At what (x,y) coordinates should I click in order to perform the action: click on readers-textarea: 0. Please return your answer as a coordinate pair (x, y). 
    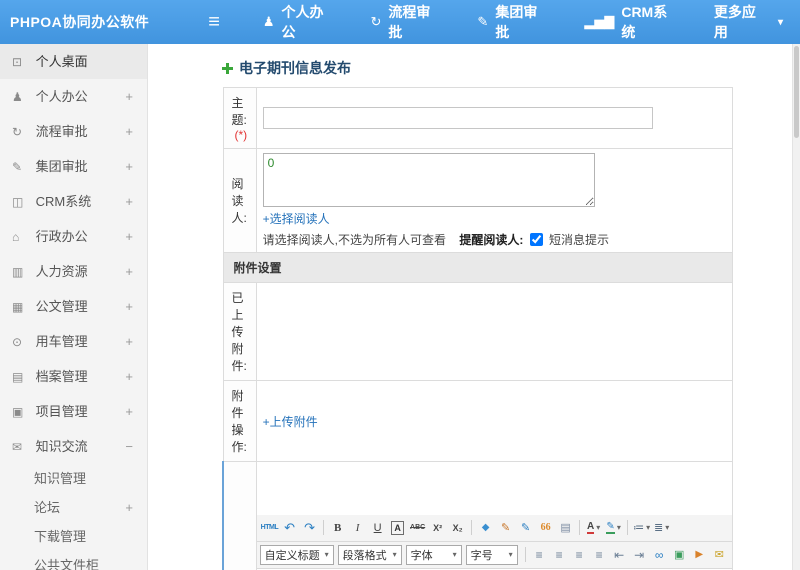
    Looking at the image, I should click on (428, 180).